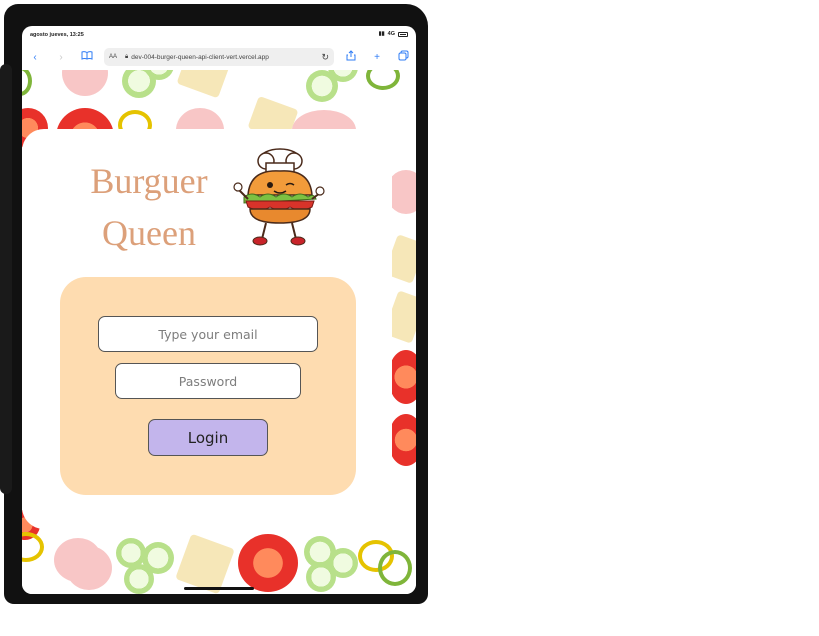  Describe the element at coordinates (219, 588) in the screenshot. I see `home-indicator` at that location.